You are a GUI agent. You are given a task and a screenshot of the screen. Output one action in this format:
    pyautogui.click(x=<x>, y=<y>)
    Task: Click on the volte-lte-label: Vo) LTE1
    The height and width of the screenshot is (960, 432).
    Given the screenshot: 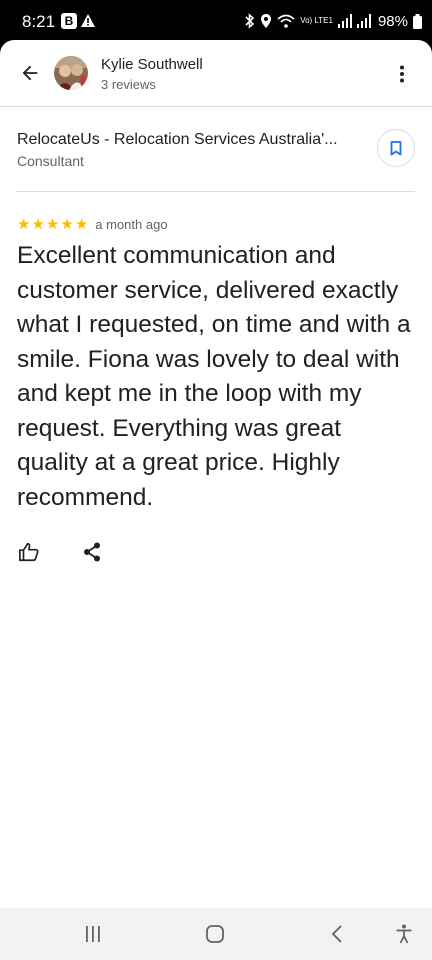 What is the action you would take?
    pyautogui.click(x=316, y=20)
    